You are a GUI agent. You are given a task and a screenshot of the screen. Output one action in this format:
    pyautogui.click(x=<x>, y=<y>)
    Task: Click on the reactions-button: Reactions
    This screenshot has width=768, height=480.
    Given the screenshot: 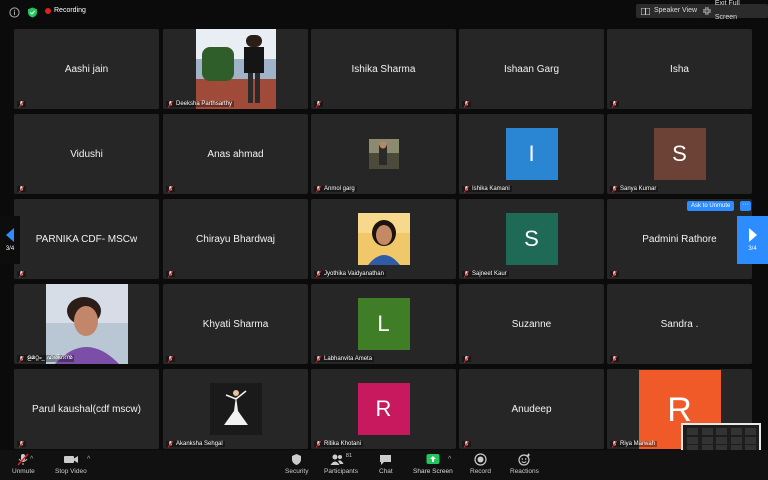 What is the action you would take?
    pyautogui.click(x=524, y=464)
    